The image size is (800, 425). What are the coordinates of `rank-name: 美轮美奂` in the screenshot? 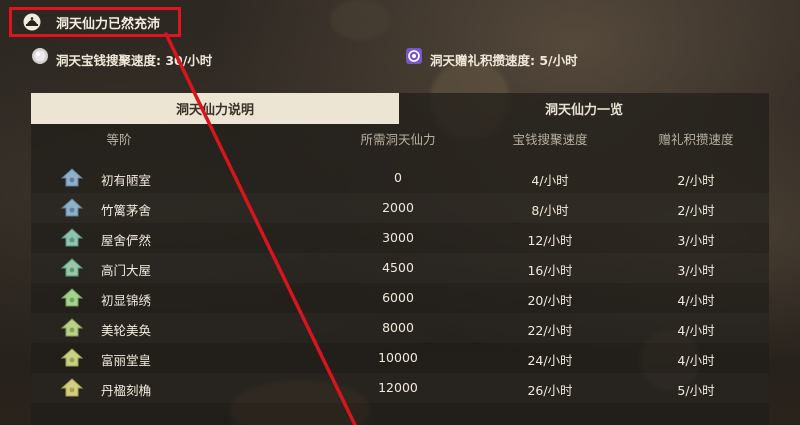 It's located at (126, 330).